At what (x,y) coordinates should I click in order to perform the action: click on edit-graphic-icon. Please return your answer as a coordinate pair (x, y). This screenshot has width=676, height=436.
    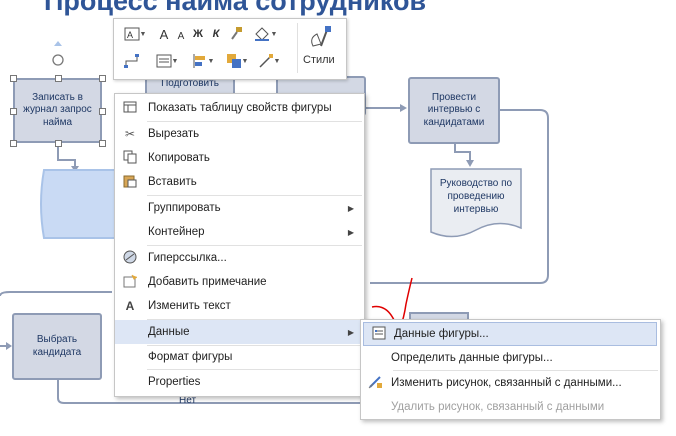
    Looking at the image, I should click on (376, 383).